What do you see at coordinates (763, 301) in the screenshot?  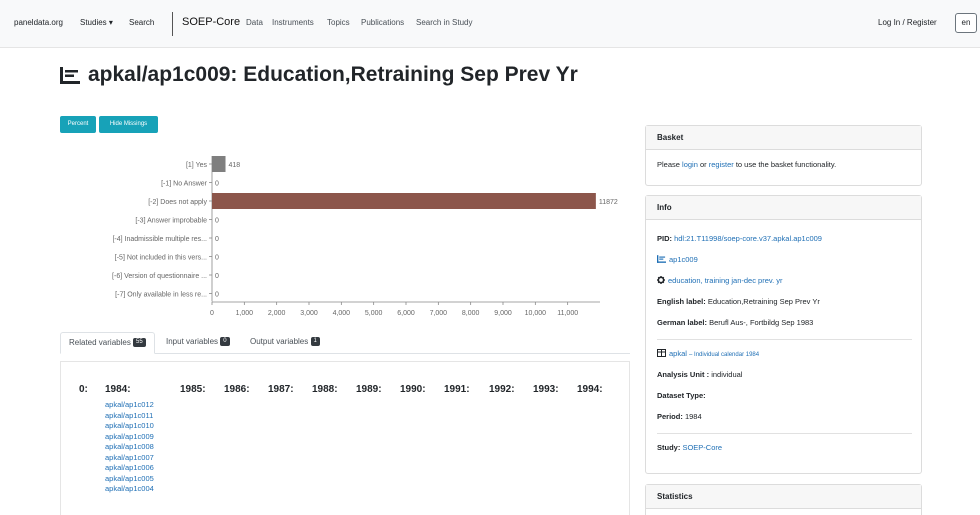 I see `english-label-value: Education,Retraining Sep Prev Yr` at bounding box center [763, 301].